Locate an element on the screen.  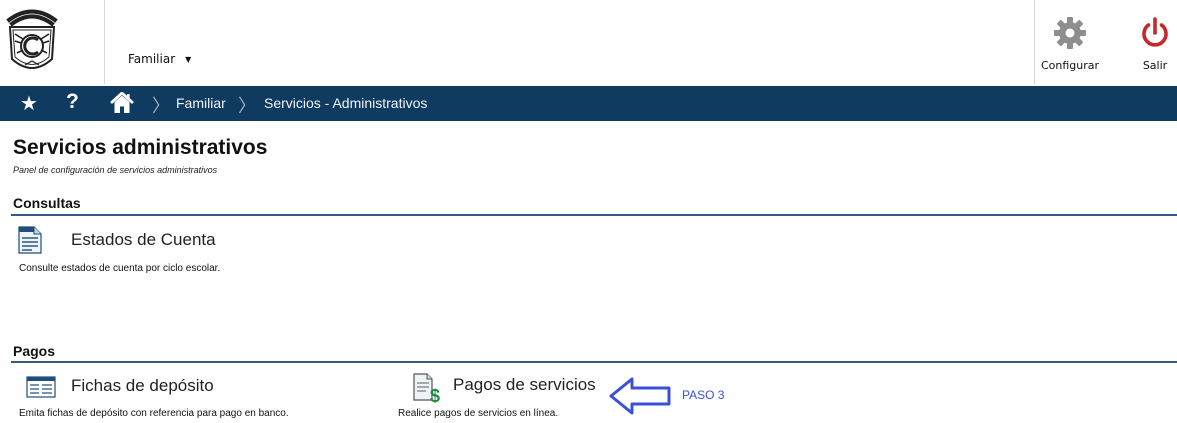
power-icon is located at coordinates (1155, 32).